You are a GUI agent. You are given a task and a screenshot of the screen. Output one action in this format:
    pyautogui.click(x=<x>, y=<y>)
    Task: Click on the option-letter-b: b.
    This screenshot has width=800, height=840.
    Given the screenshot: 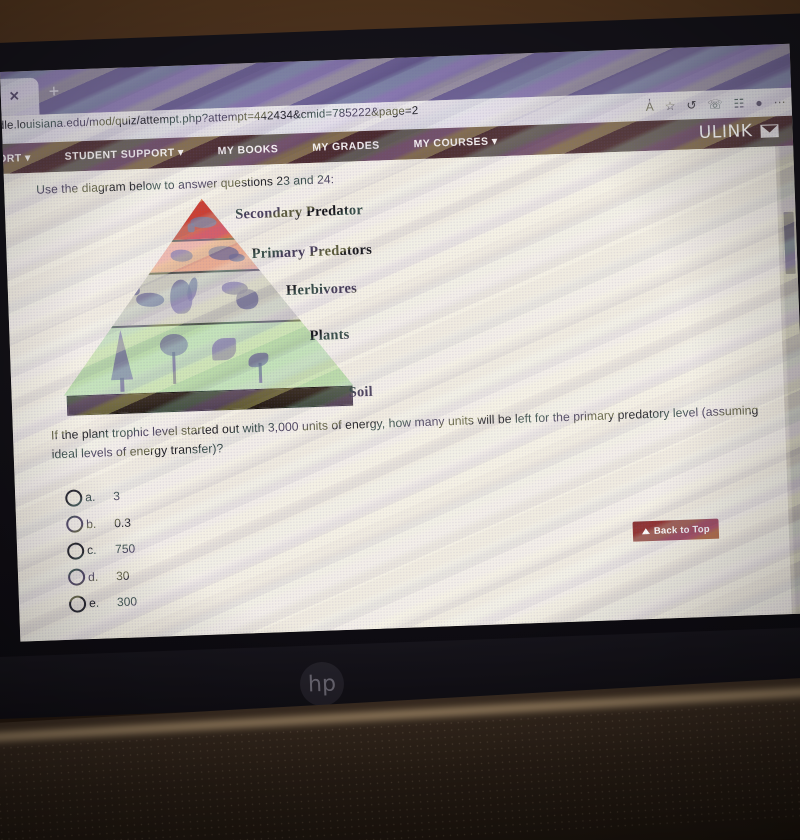 What is the action you would take?
    pyautogui.click(x=91, y=523)
    